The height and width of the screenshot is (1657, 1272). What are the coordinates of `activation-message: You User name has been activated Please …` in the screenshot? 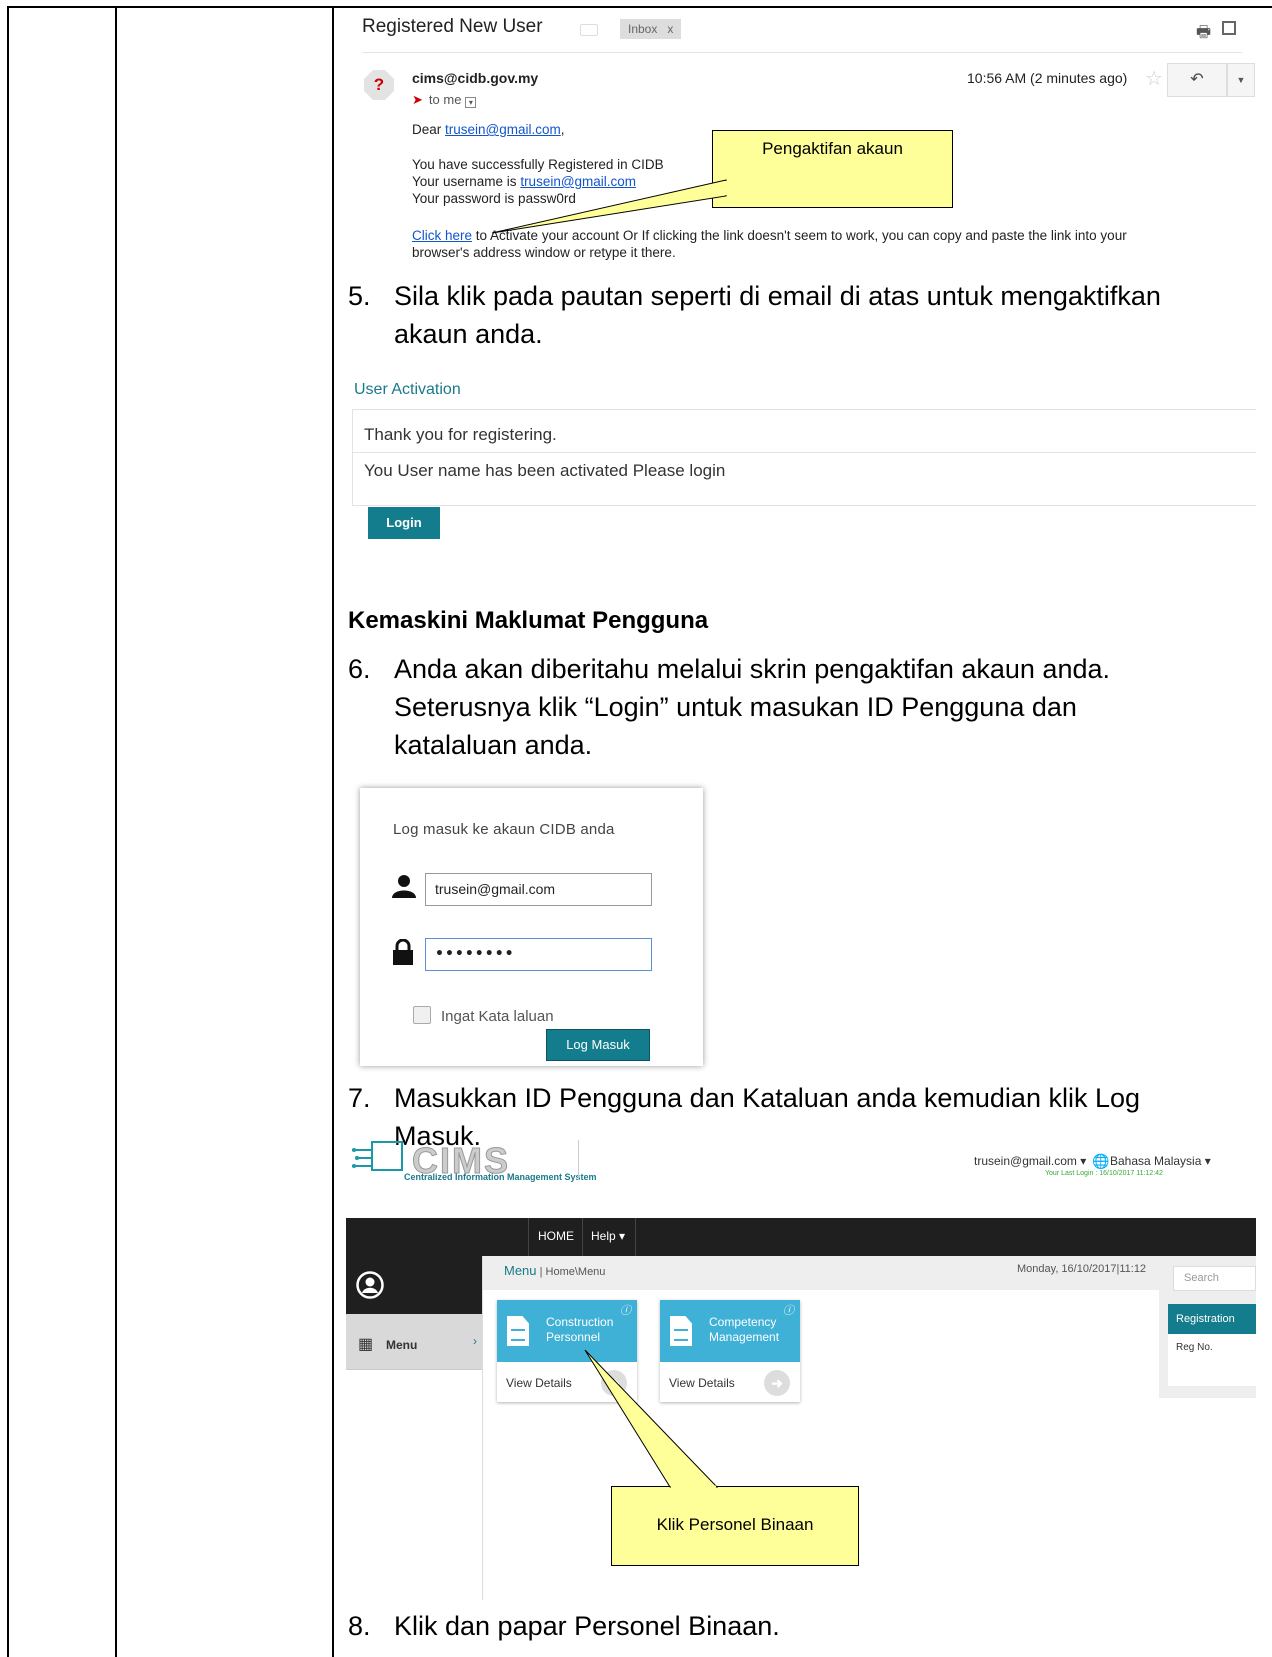 It's located at (545, 470).